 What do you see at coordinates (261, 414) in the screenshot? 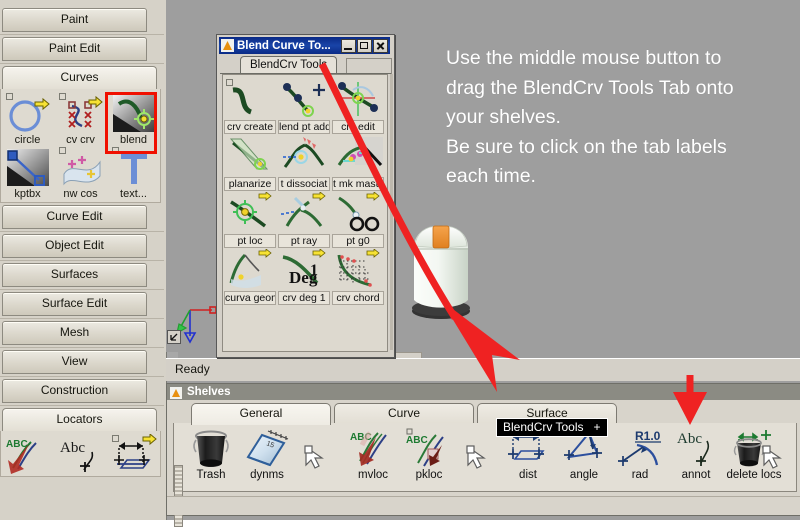
I see `shelf-tab-general: General` at bounding box center [261, 414].